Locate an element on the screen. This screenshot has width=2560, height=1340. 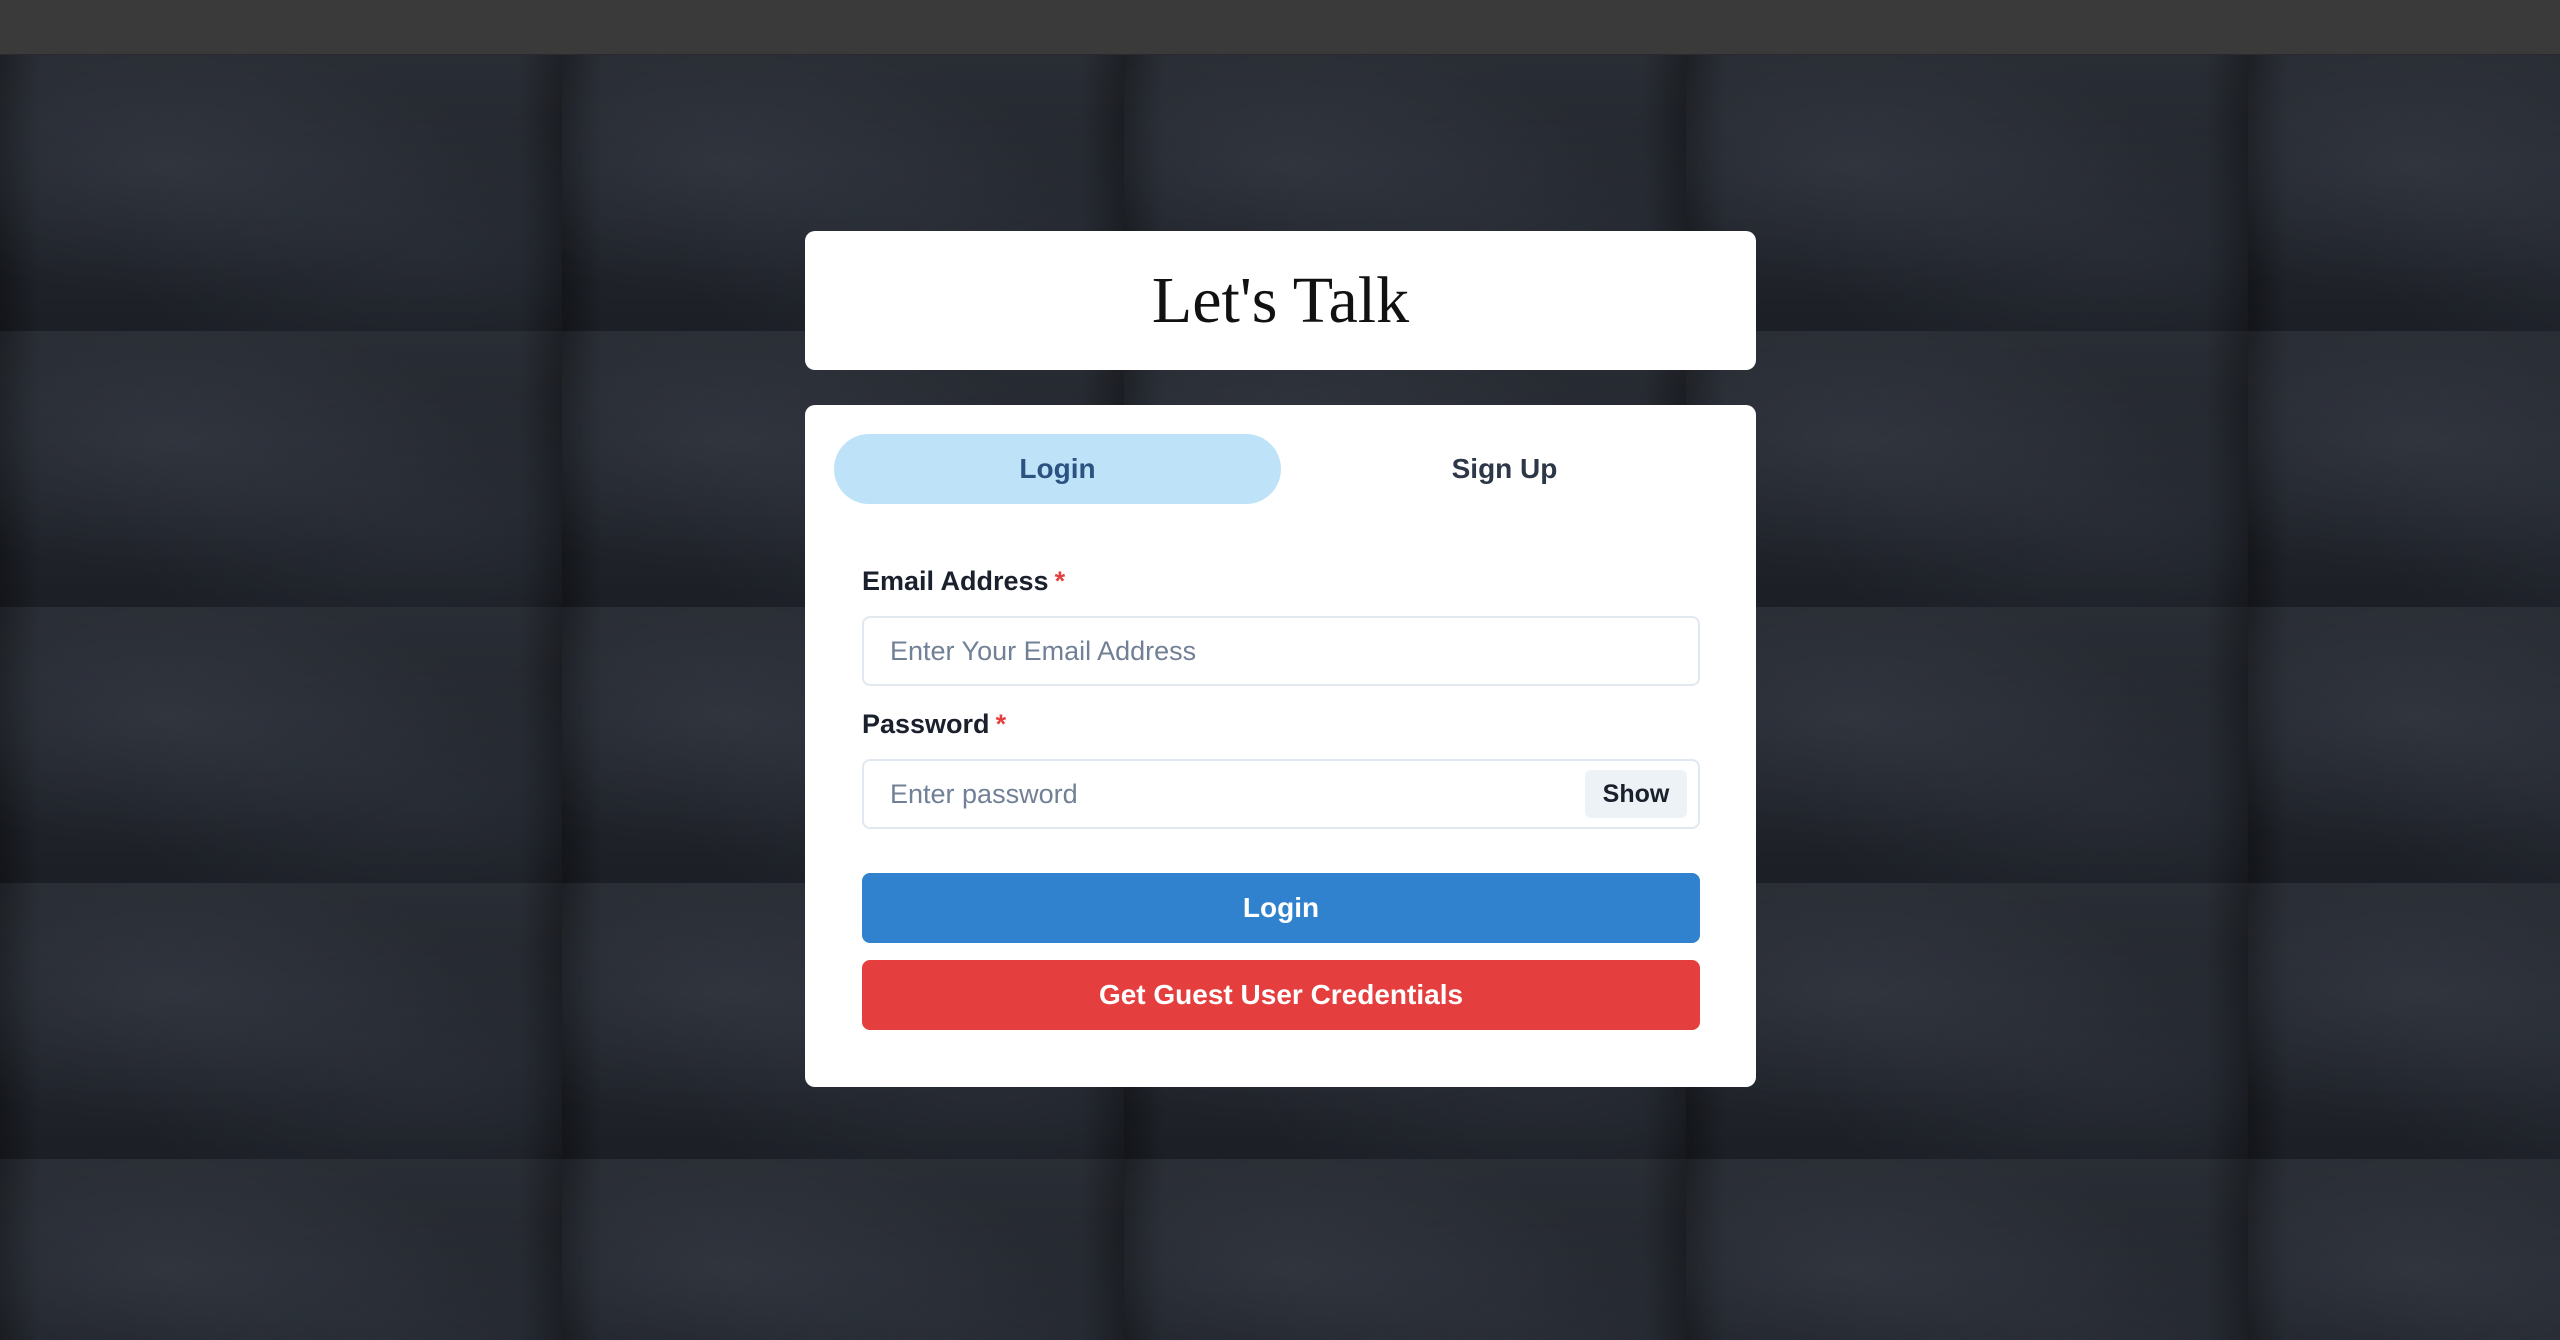
email-field is located at coordinates (1281, 651).